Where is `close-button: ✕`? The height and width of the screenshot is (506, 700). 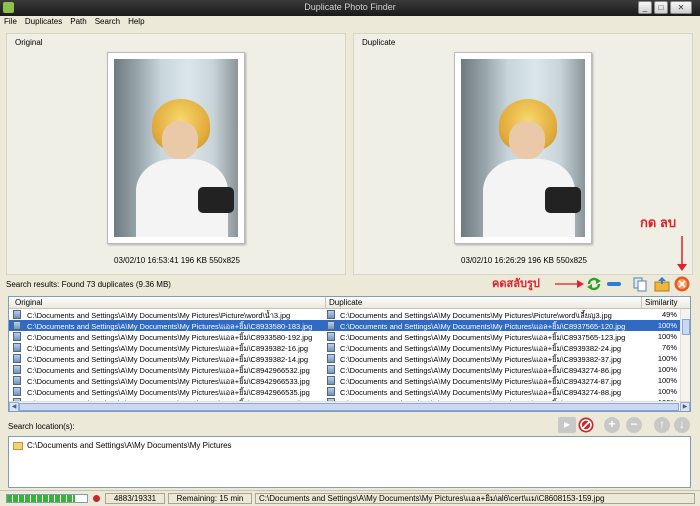
close-button: ✕ is located at coordinates (681, 7).